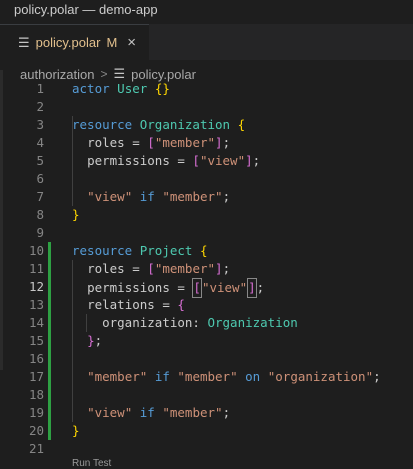 The image size is (413, 469). What do you see at coordinates (36, 358) in the screenshot?
I see `line-number: 16` at bounding box center [36, 358].